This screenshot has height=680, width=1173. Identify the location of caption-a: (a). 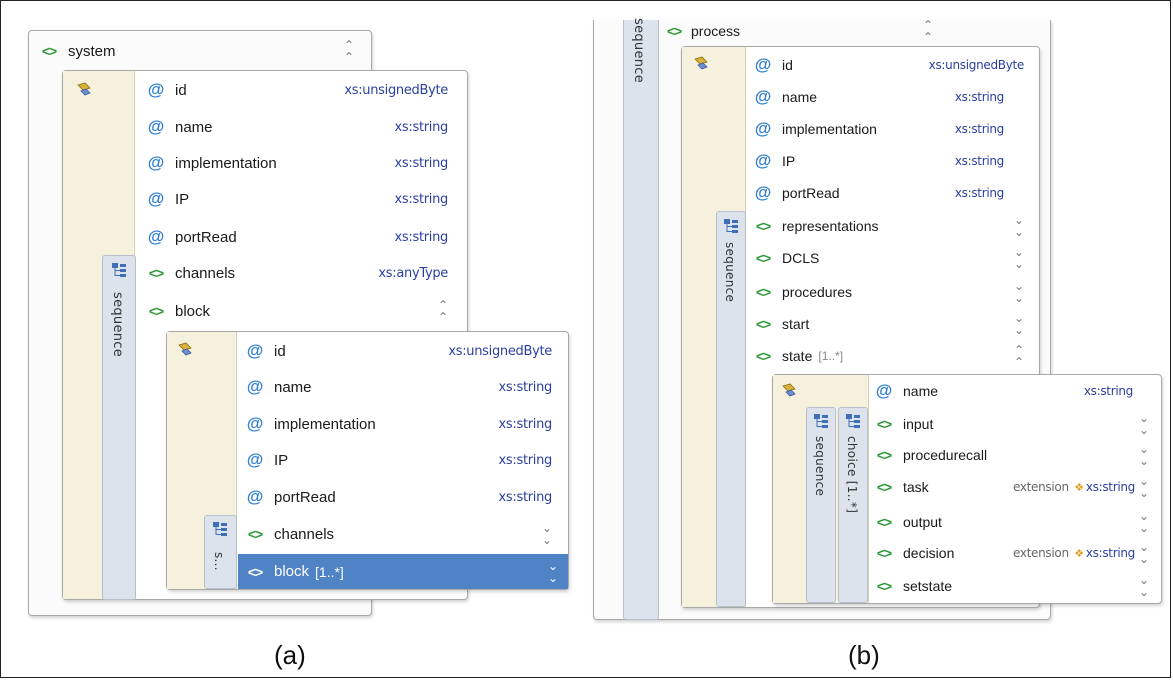
(290, 655).